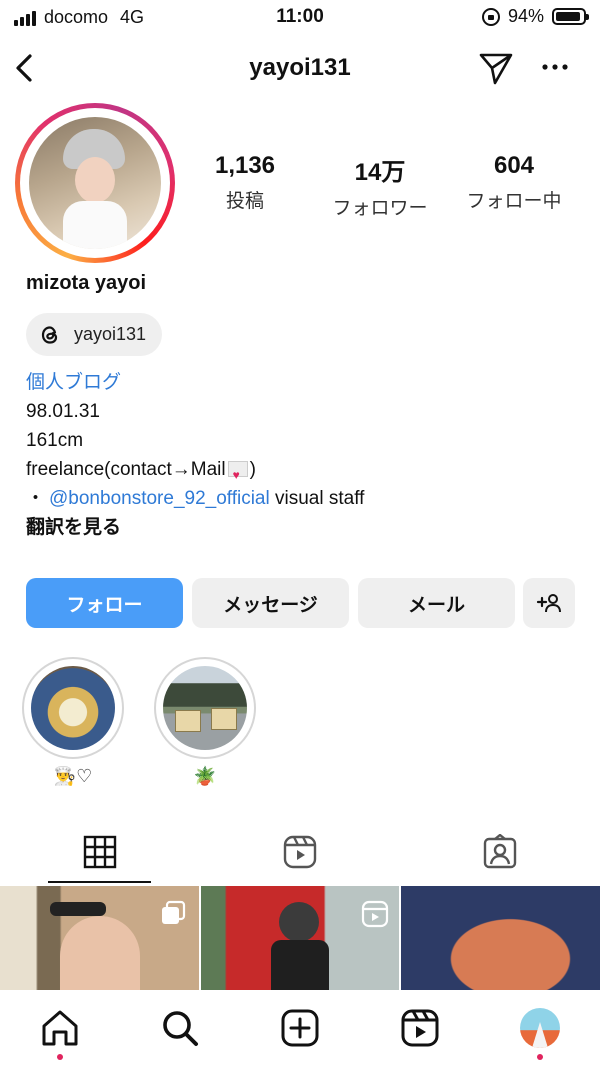 Image resolution: width=600 pixels, height=1067 pixels. I want to click on stat-posts: 1,136 投稿, so click(245, 182).